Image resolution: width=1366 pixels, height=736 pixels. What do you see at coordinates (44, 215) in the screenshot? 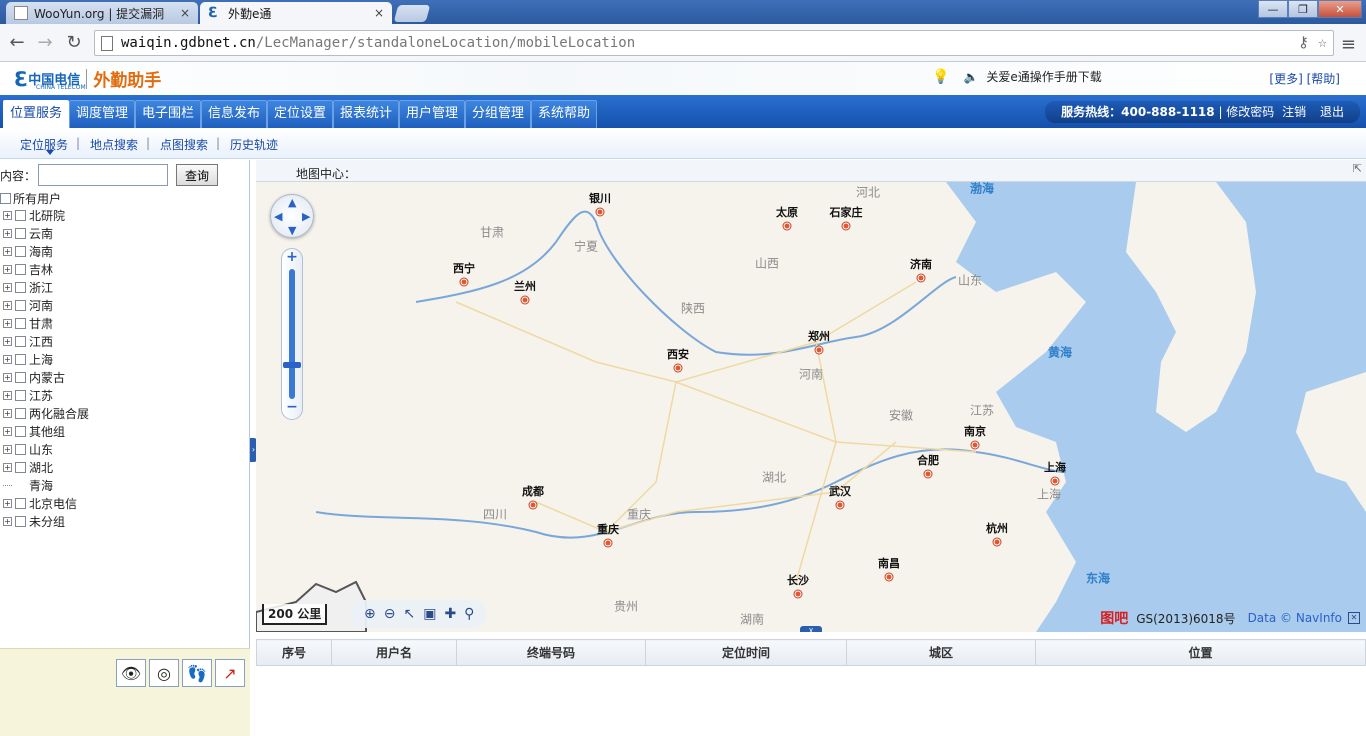
I see `tree-item: + 北研院` at bounding box center [44, 215].